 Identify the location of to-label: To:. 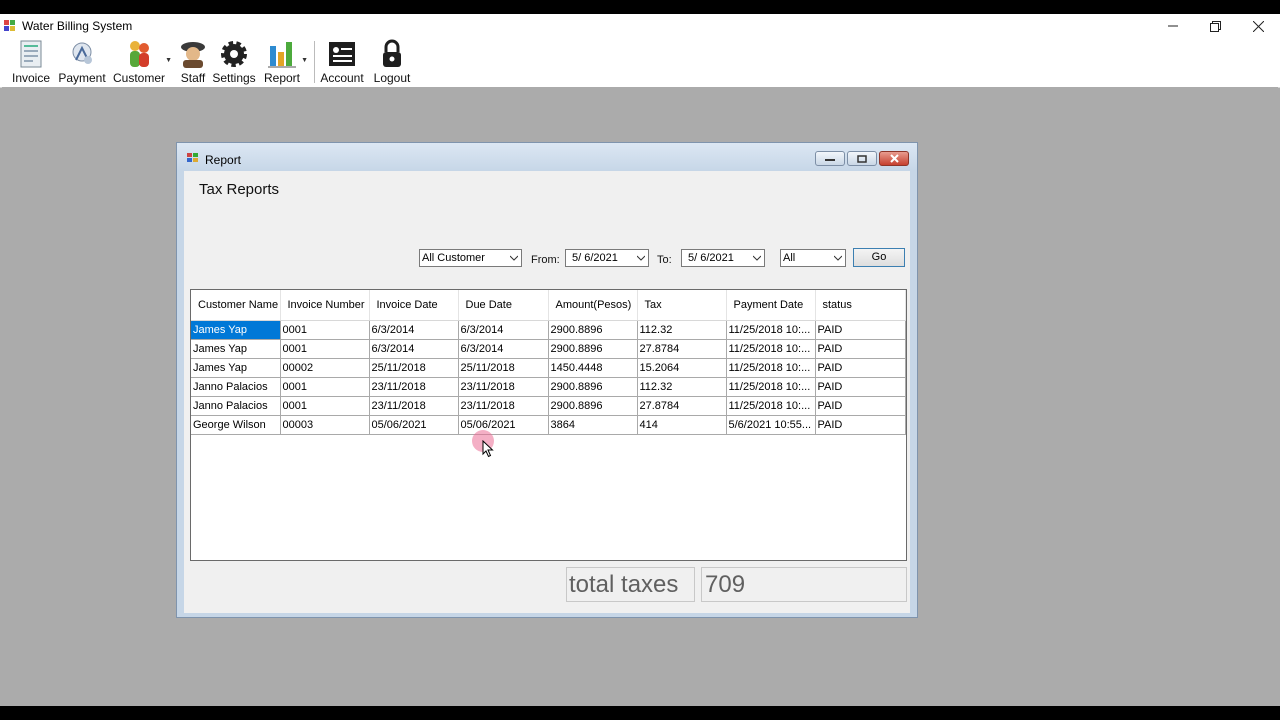
(664, 260).